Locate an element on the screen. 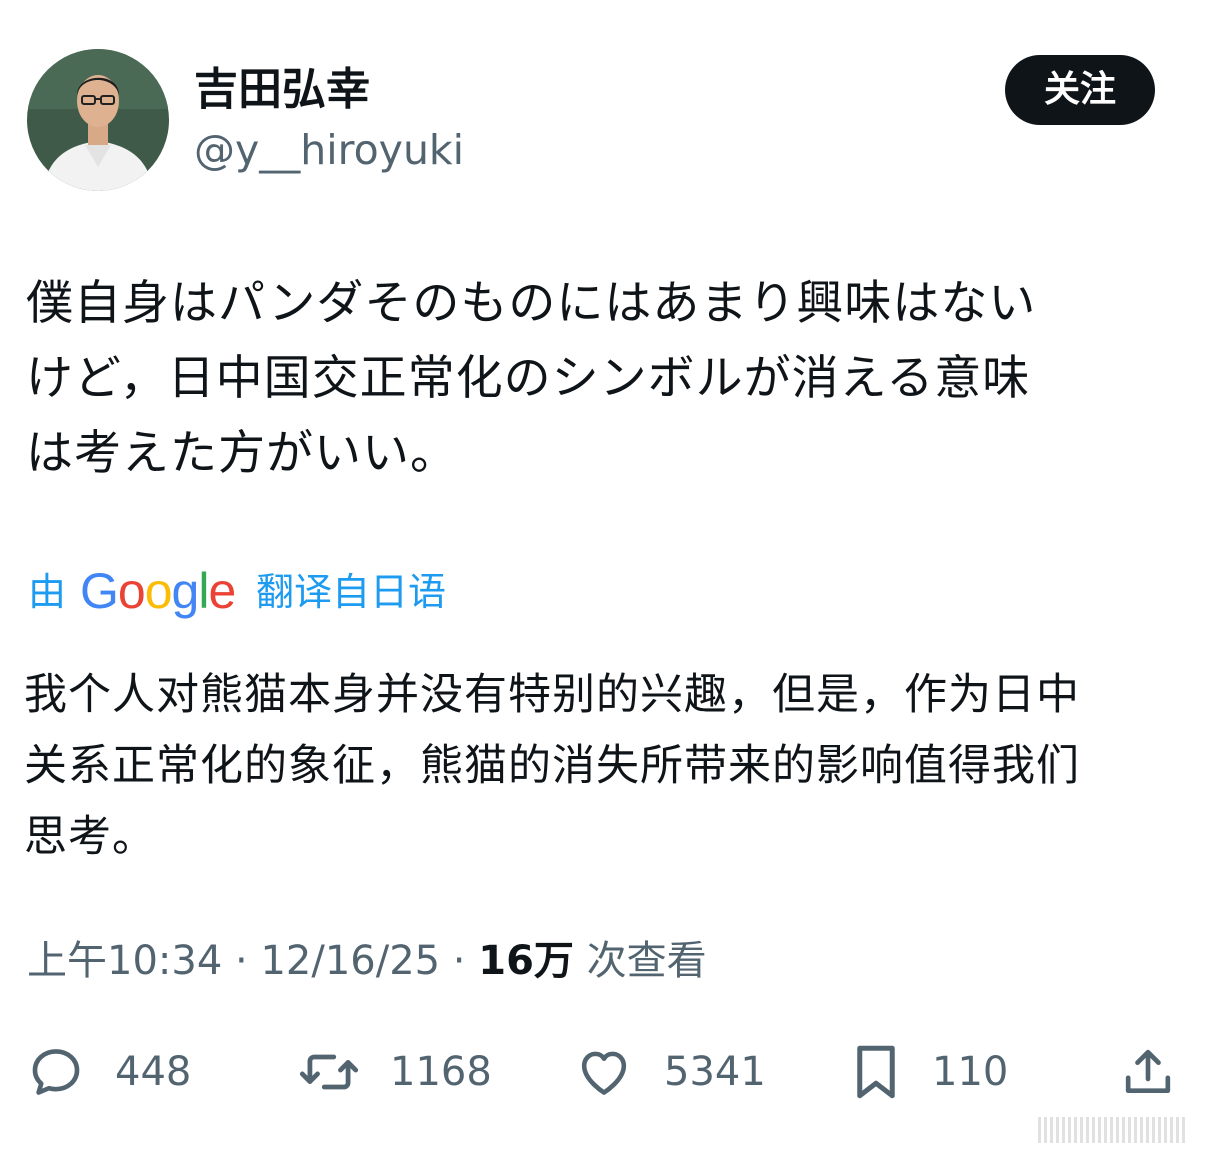 The height and width of the screenshot is (1171, 1206). retweet-button: 1168 is located at coordinates (395, 1072).